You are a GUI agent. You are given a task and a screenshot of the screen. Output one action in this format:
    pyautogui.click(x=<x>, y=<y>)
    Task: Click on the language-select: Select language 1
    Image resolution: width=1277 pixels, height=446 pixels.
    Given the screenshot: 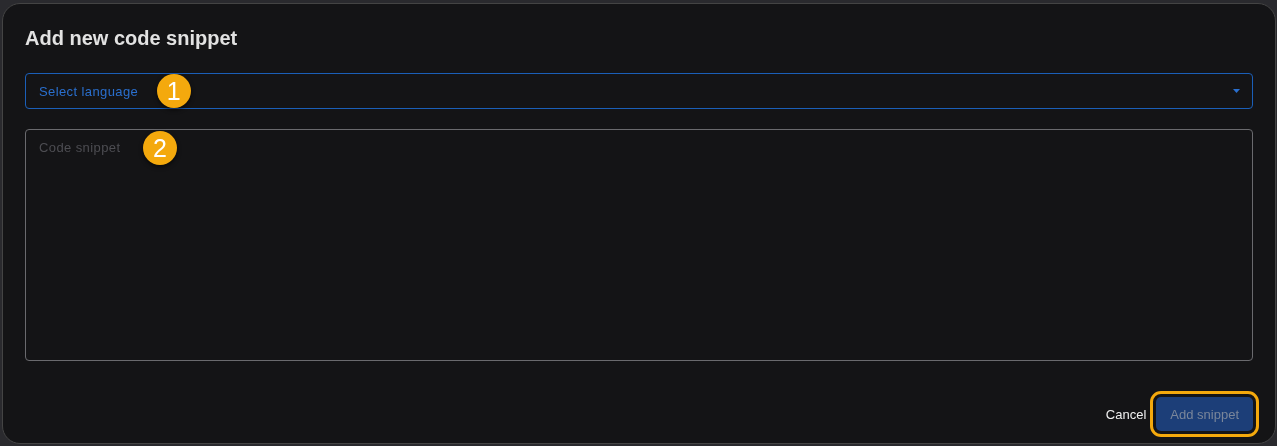 What is the action you would take?
    pyautogui.click(x=639, y=91)
    